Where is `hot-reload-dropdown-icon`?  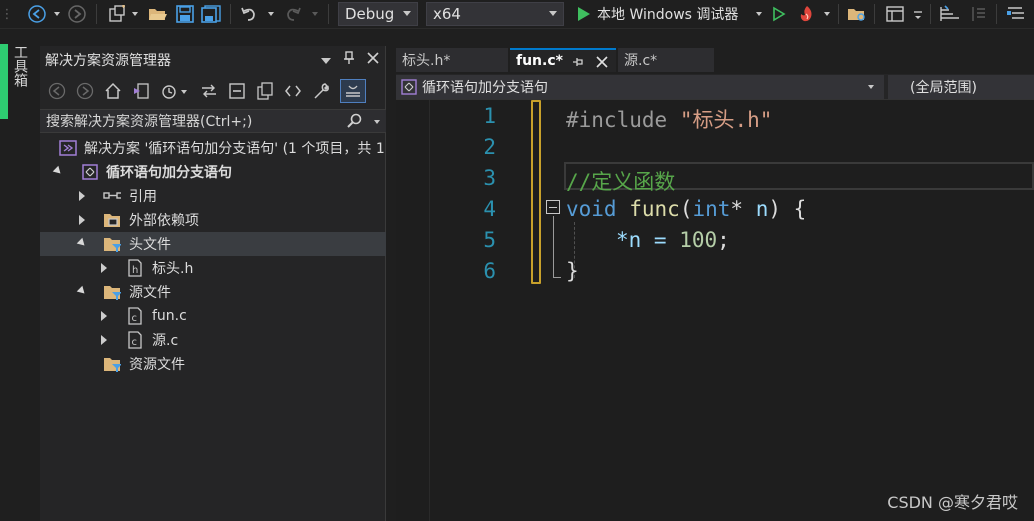 hot-reload-dropdown-icon is located at coordinates (827, 14).